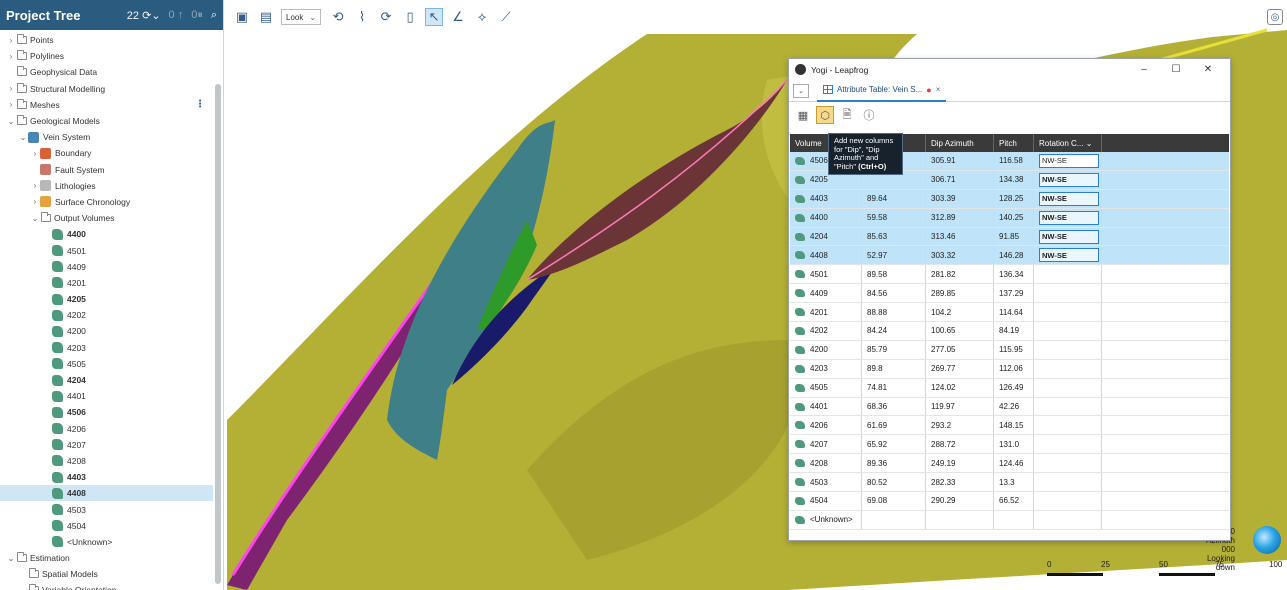 The image size is (1287, 590). Describe the element at coordinates (176, 15) in the screenshot. I see `upload-count-control: 0 ↑` at that location.